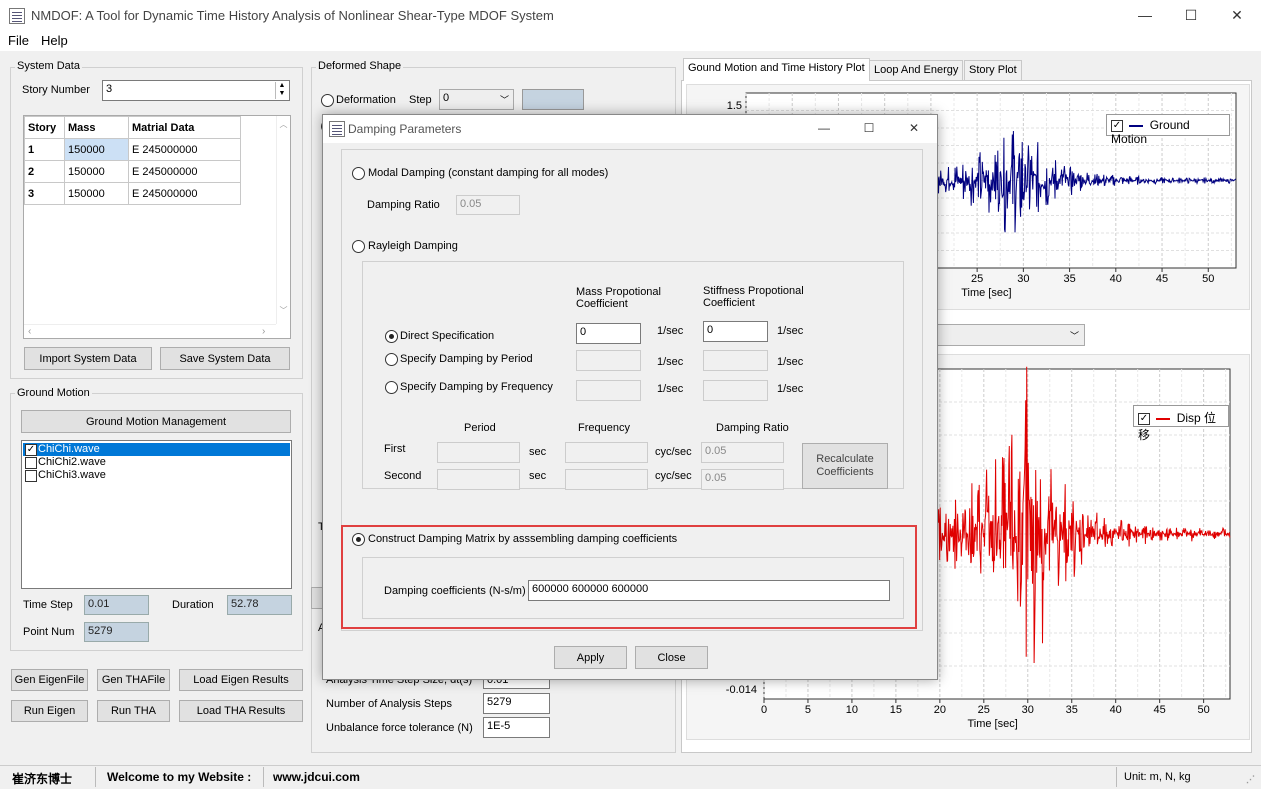 The height and width of the screenshot is (789, 1261). I want to click on list-item: ChiChi.wave, so click(69, 449).